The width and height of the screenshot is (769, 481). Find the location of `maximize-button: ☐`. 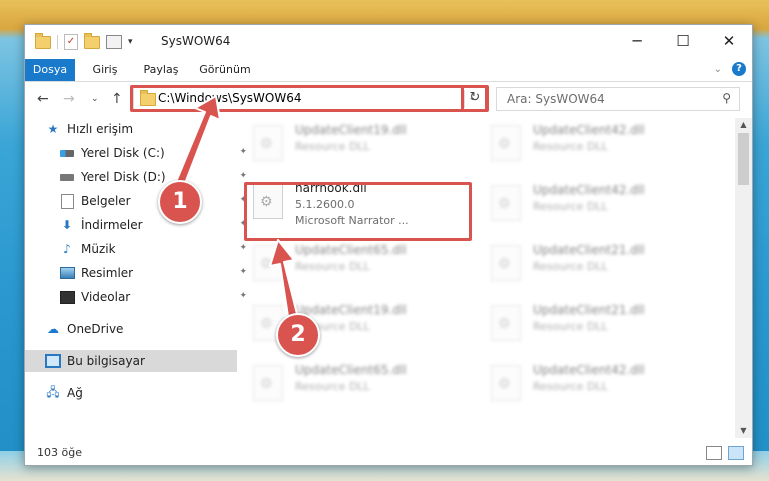

maximize-button: ☐ is located at coordinates (683, 41).